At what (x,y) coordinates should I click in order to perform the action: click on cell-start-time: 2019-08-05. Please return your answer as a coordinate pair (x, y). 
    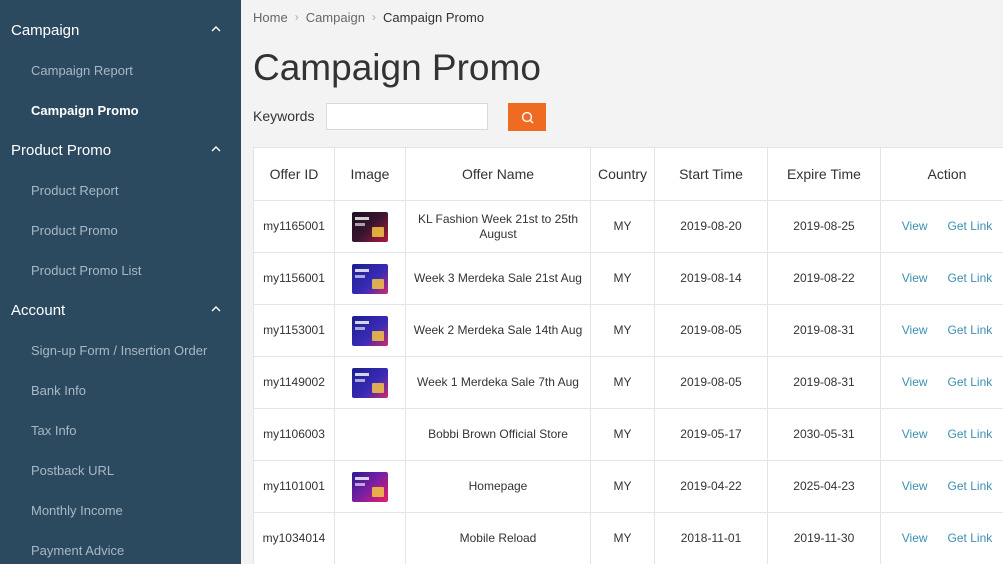
    Looking at the image, I should click on (711, 382).